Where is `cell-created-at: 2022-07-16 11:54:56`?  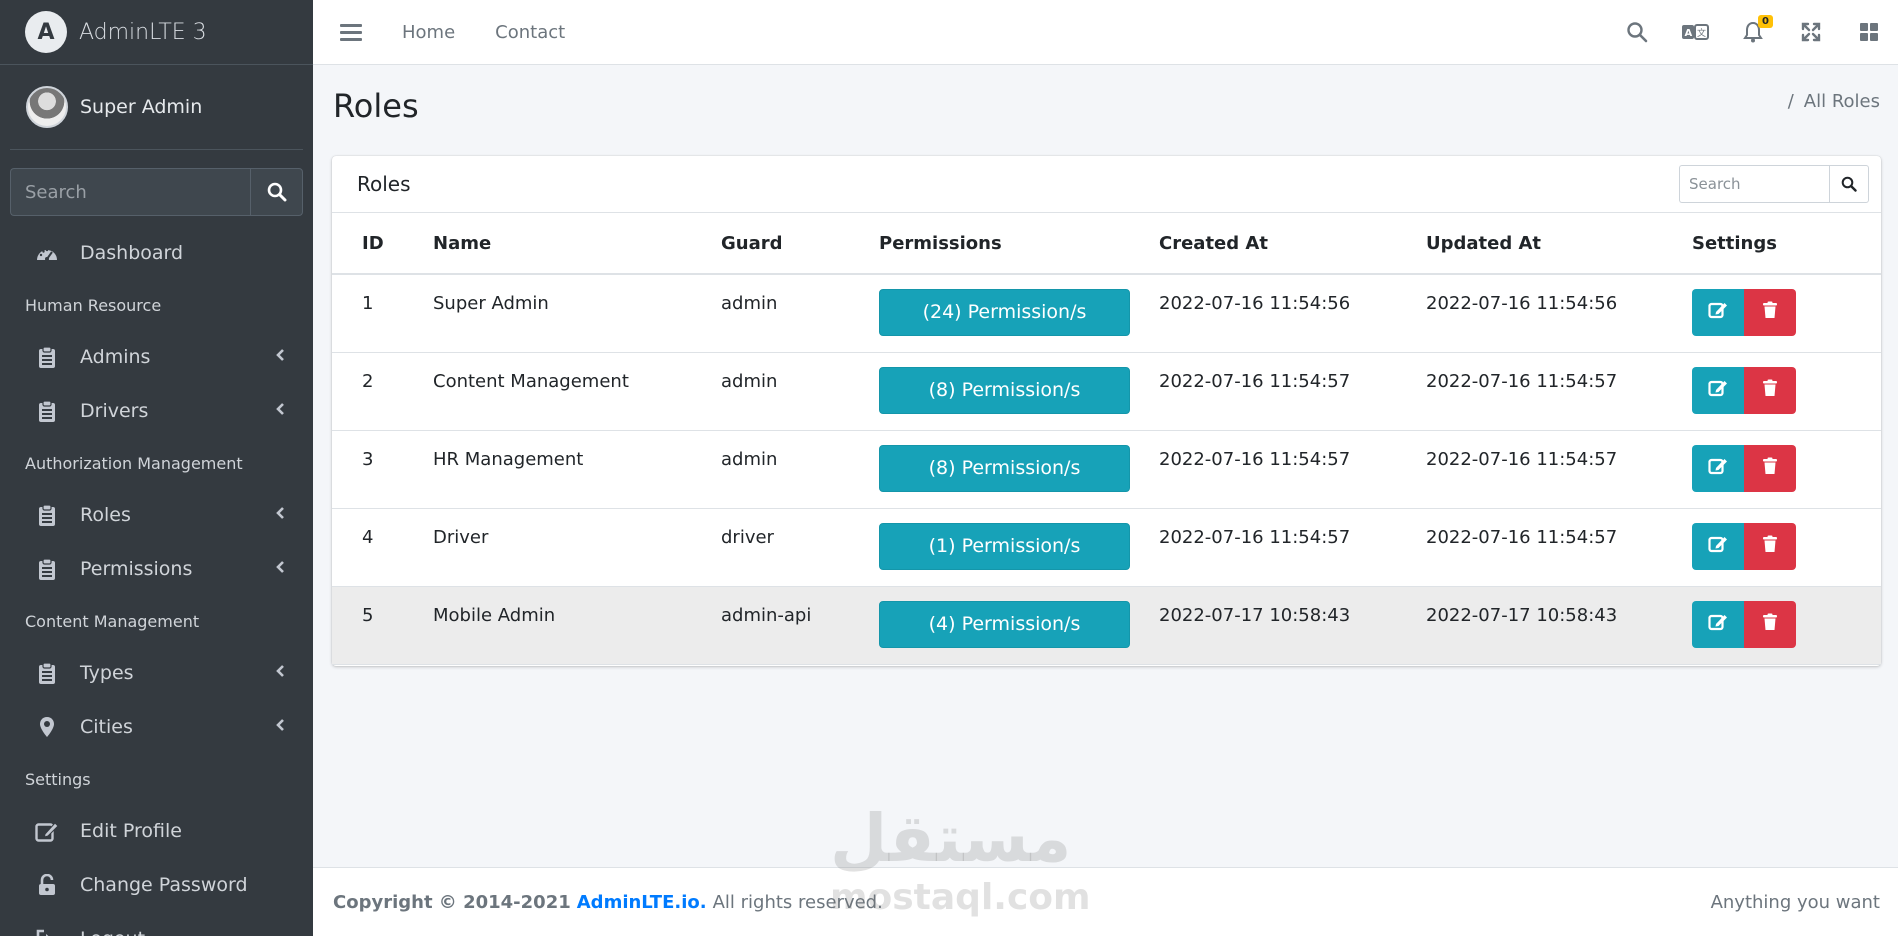 cell-created-at: 2022-07-16 11:54:56 is located at coordinates (1292, 313).